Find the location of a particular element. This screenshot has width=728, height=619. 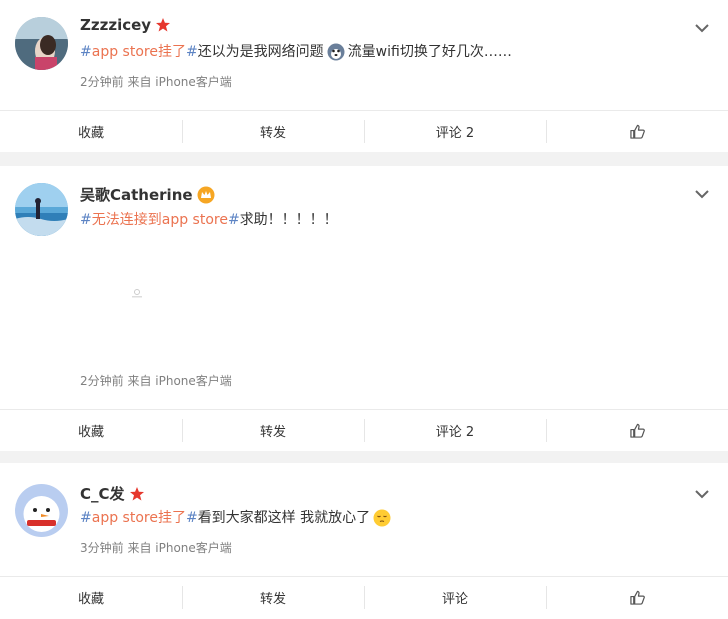

image-loading-icon is located at coordinates (137, 293).